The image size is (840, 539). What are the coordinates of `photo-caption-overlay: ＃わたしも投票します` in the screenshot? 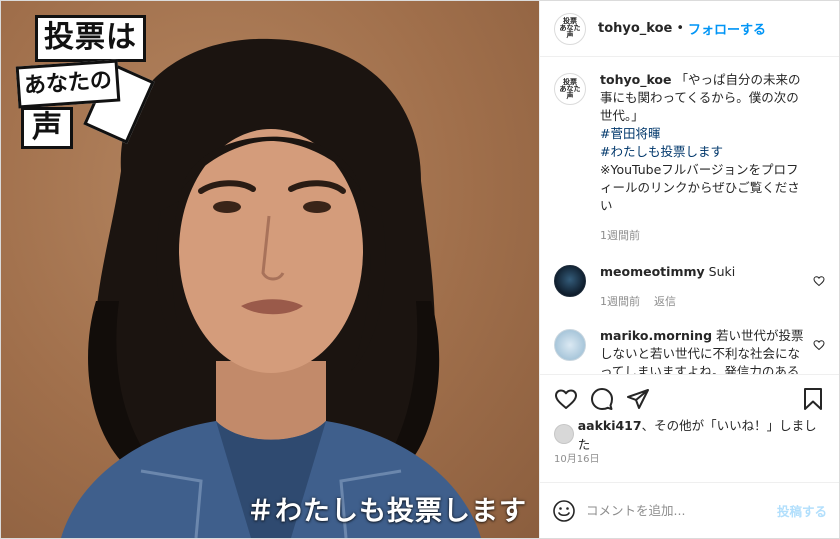 It's located at (387, 511).